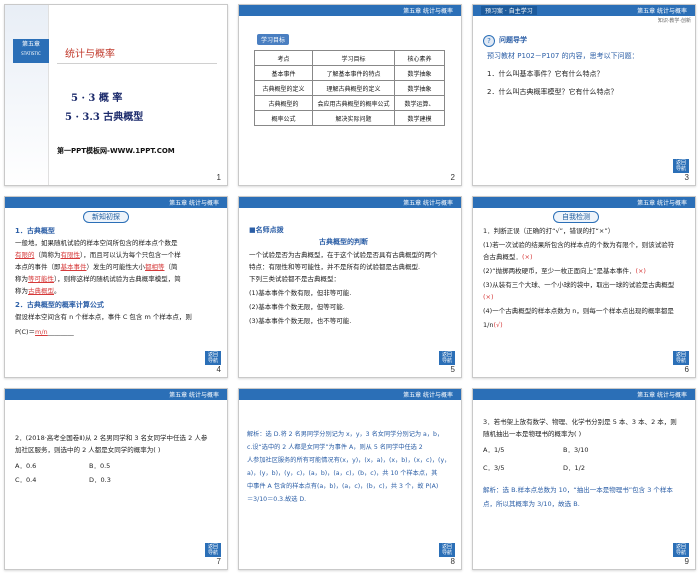  I want to click on section-heading-1: 5 · 3 概 率, so click(97, 98).